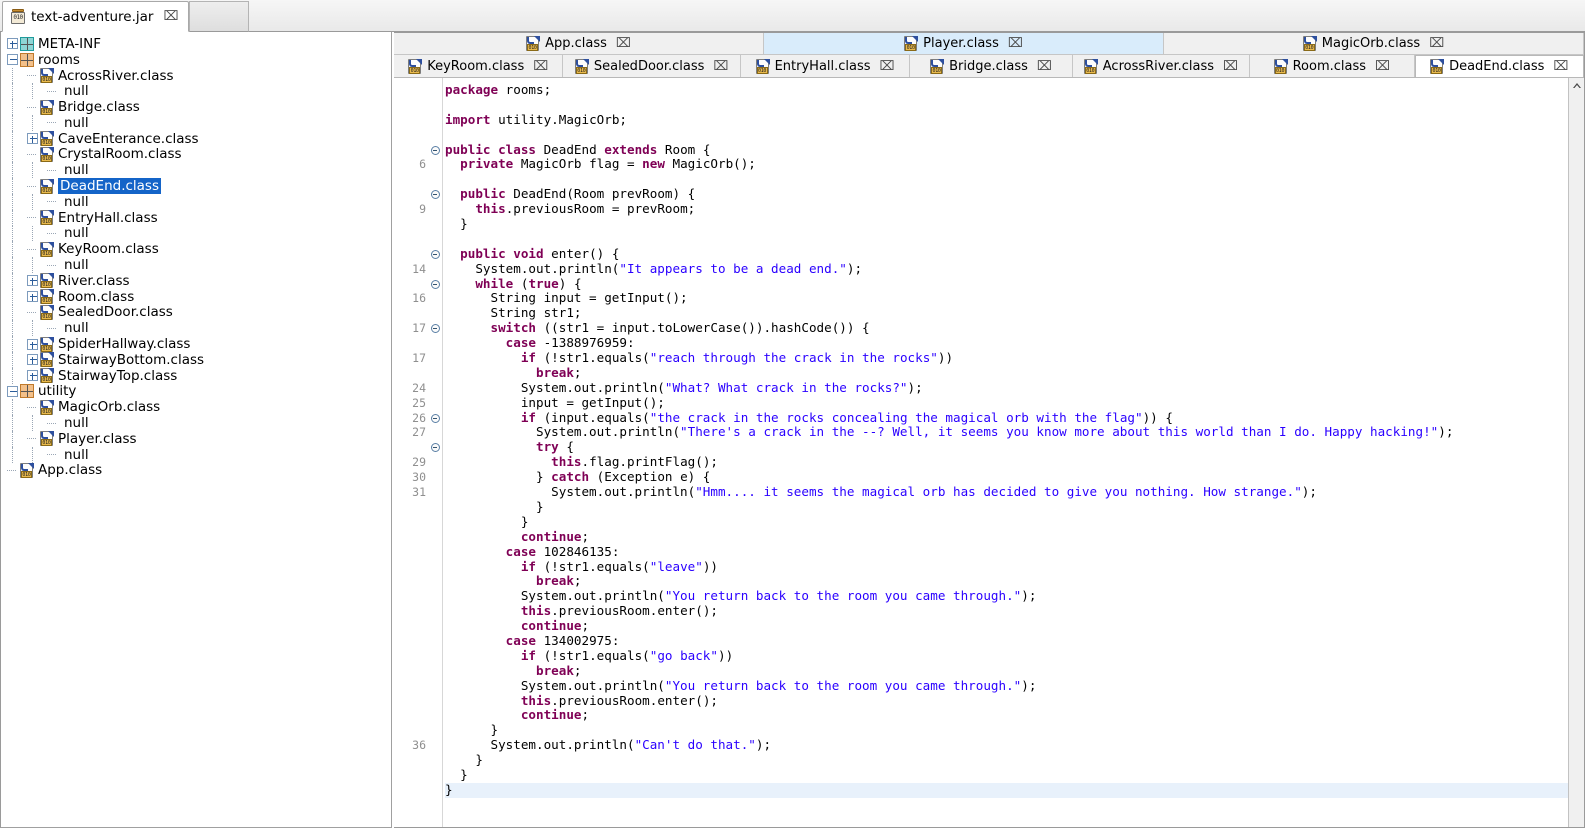  I want to click on code-line: import utility.MagicOrb;, so click(1014, 120).